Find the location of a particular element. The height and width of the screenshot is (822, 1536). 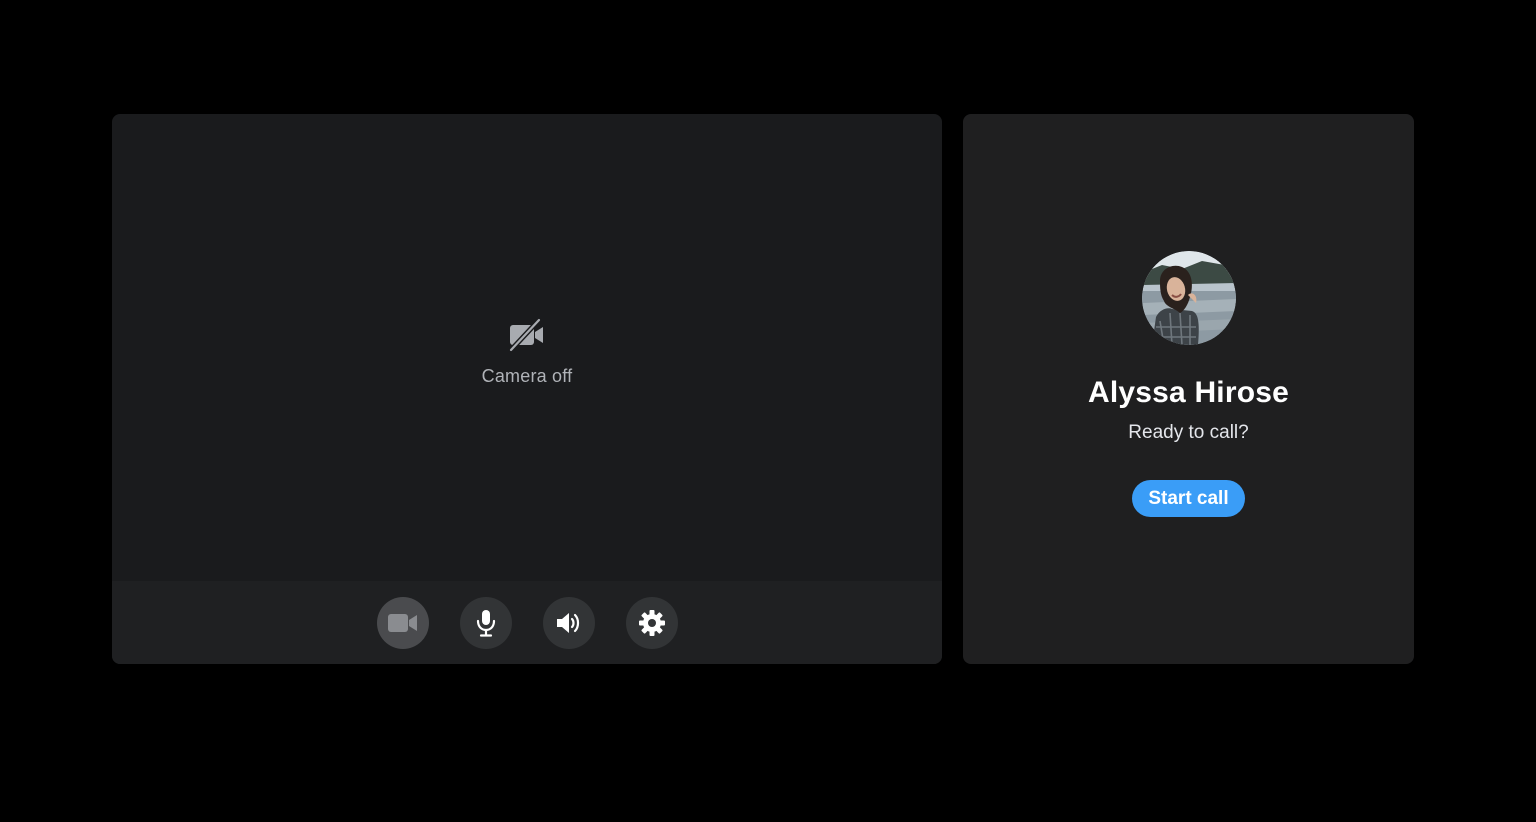

microphone-icon is located at coordinates (485, 623).